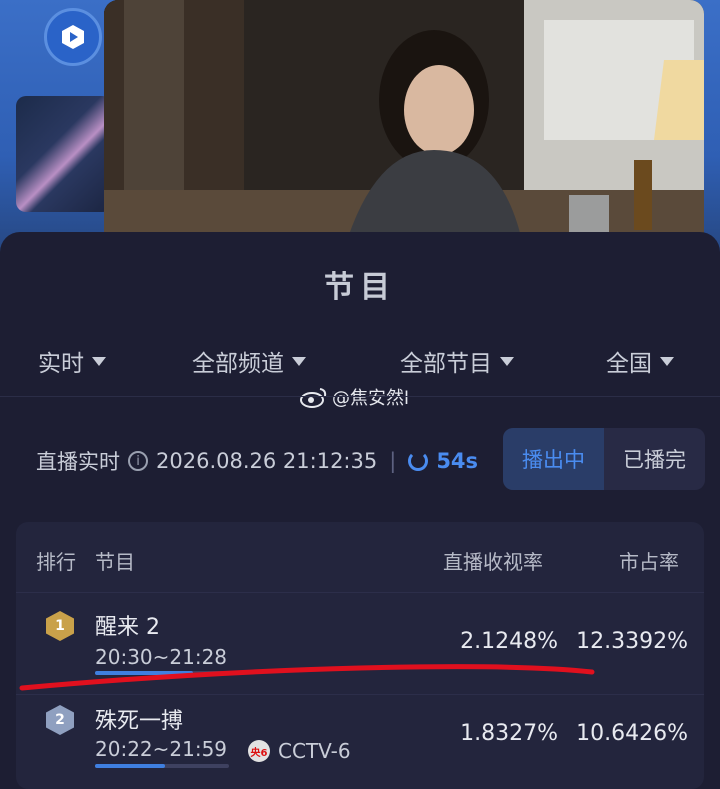 This screenshot has width=720, height=789. What do you see at coordinates (138, 461) in the screenshot?
I see `info-icon: i` at bounding box center [138, 461].